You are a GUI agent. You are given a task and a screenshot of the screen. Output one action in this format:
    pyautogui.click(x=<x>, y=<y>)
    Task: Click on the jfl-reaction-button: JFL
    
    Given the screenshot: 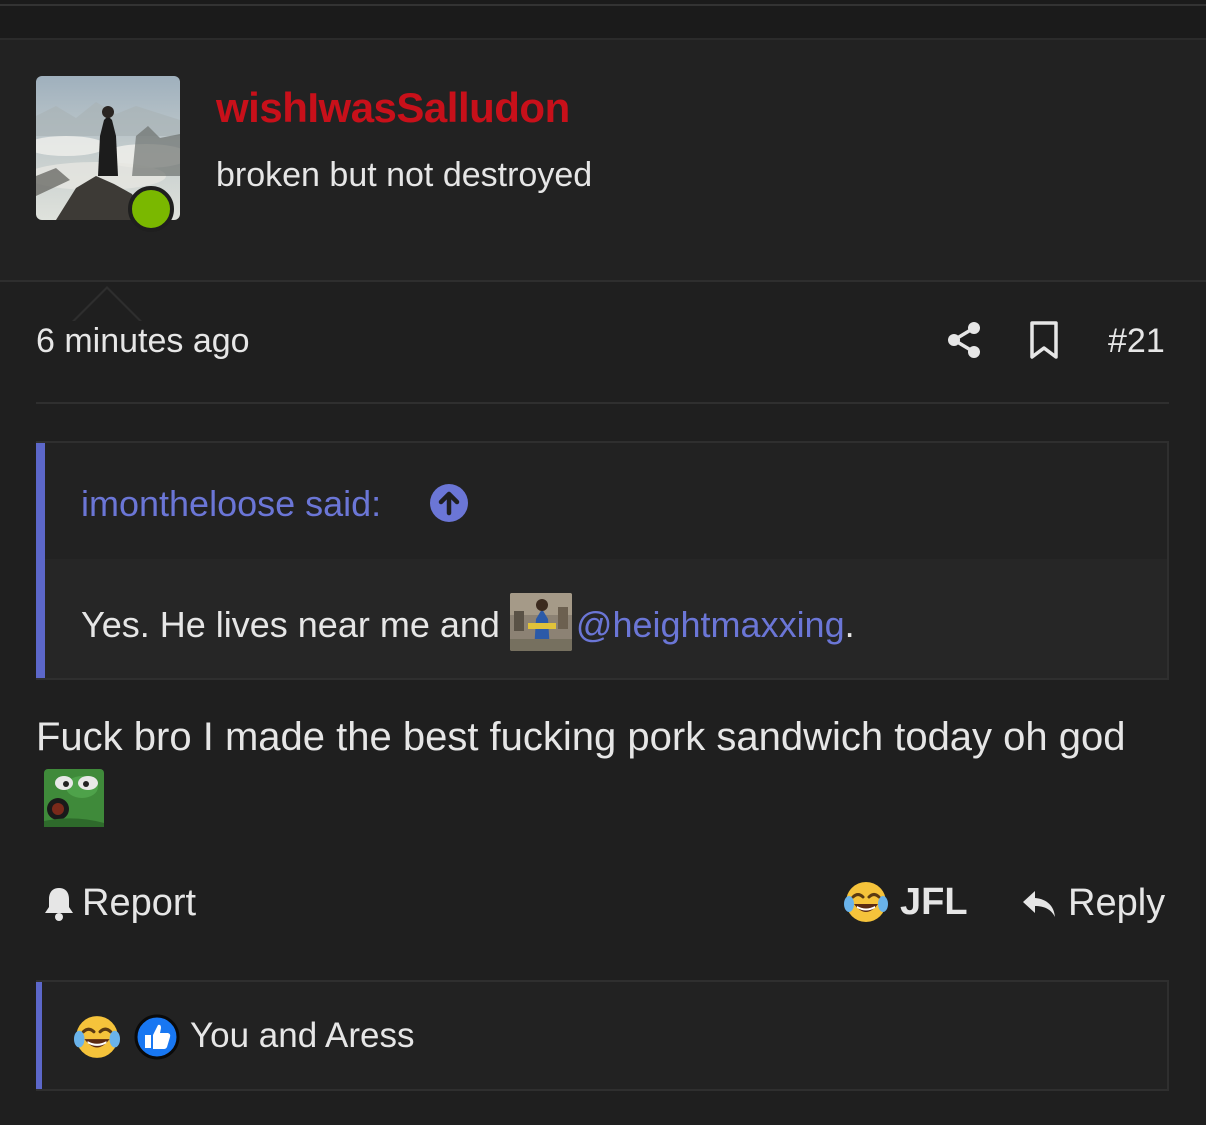 What is the action you would take?
    pyautogui.click(x=906, y=902)
    